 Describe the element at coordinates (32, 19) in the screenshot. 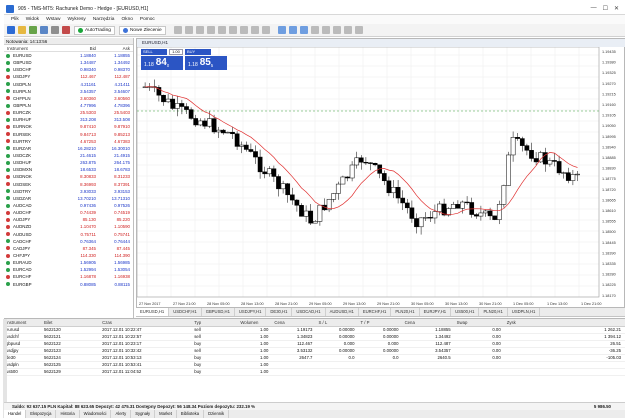

I see `menu-item: Widok` at that location.